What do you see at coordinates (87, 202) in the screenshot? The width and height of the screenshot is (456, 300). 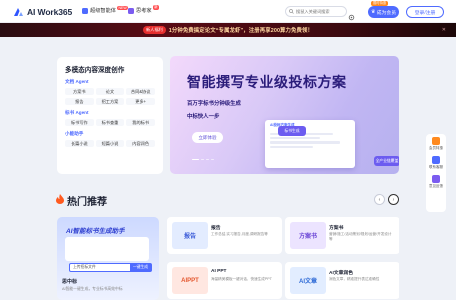 I see `section-title: 热门推荐` at bounding box center [87, 202].